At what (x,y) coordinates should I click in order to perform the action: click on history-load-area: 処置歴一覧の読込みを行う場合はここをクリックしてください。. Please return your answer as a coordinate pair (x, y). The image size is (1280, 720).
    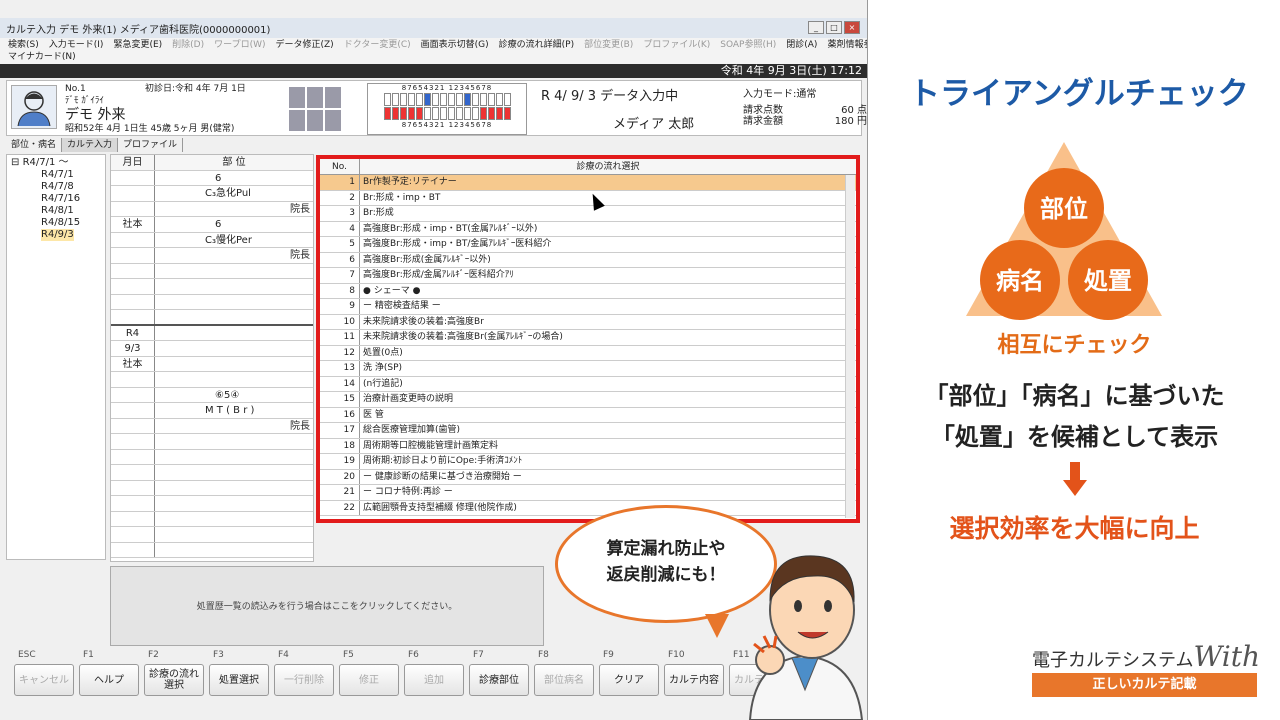
    Looking at the image, I should click on (327, 606).